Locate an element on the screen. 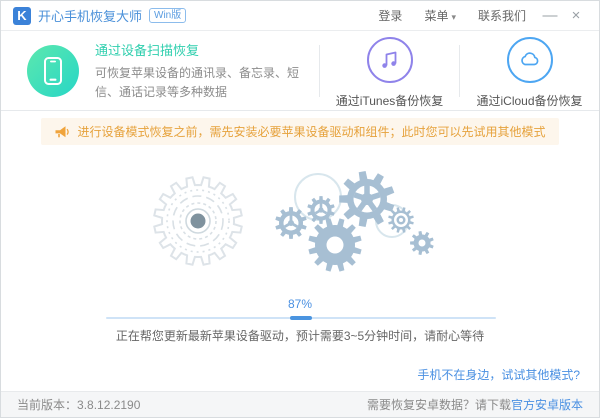  login-link: 登录 is located at coordinates (390, 15).